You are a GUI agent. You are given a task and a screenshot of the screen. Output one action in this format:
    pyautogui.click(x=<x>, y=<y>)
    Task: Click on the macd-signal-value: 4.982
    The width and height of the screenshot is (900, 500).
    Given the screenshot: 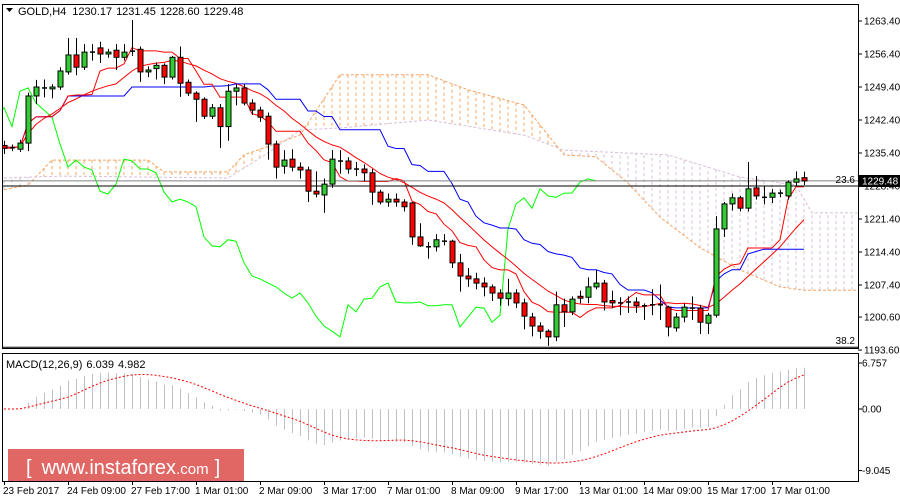 What is the action you would take?
    pyautogui.click(x=132, y=365)
    